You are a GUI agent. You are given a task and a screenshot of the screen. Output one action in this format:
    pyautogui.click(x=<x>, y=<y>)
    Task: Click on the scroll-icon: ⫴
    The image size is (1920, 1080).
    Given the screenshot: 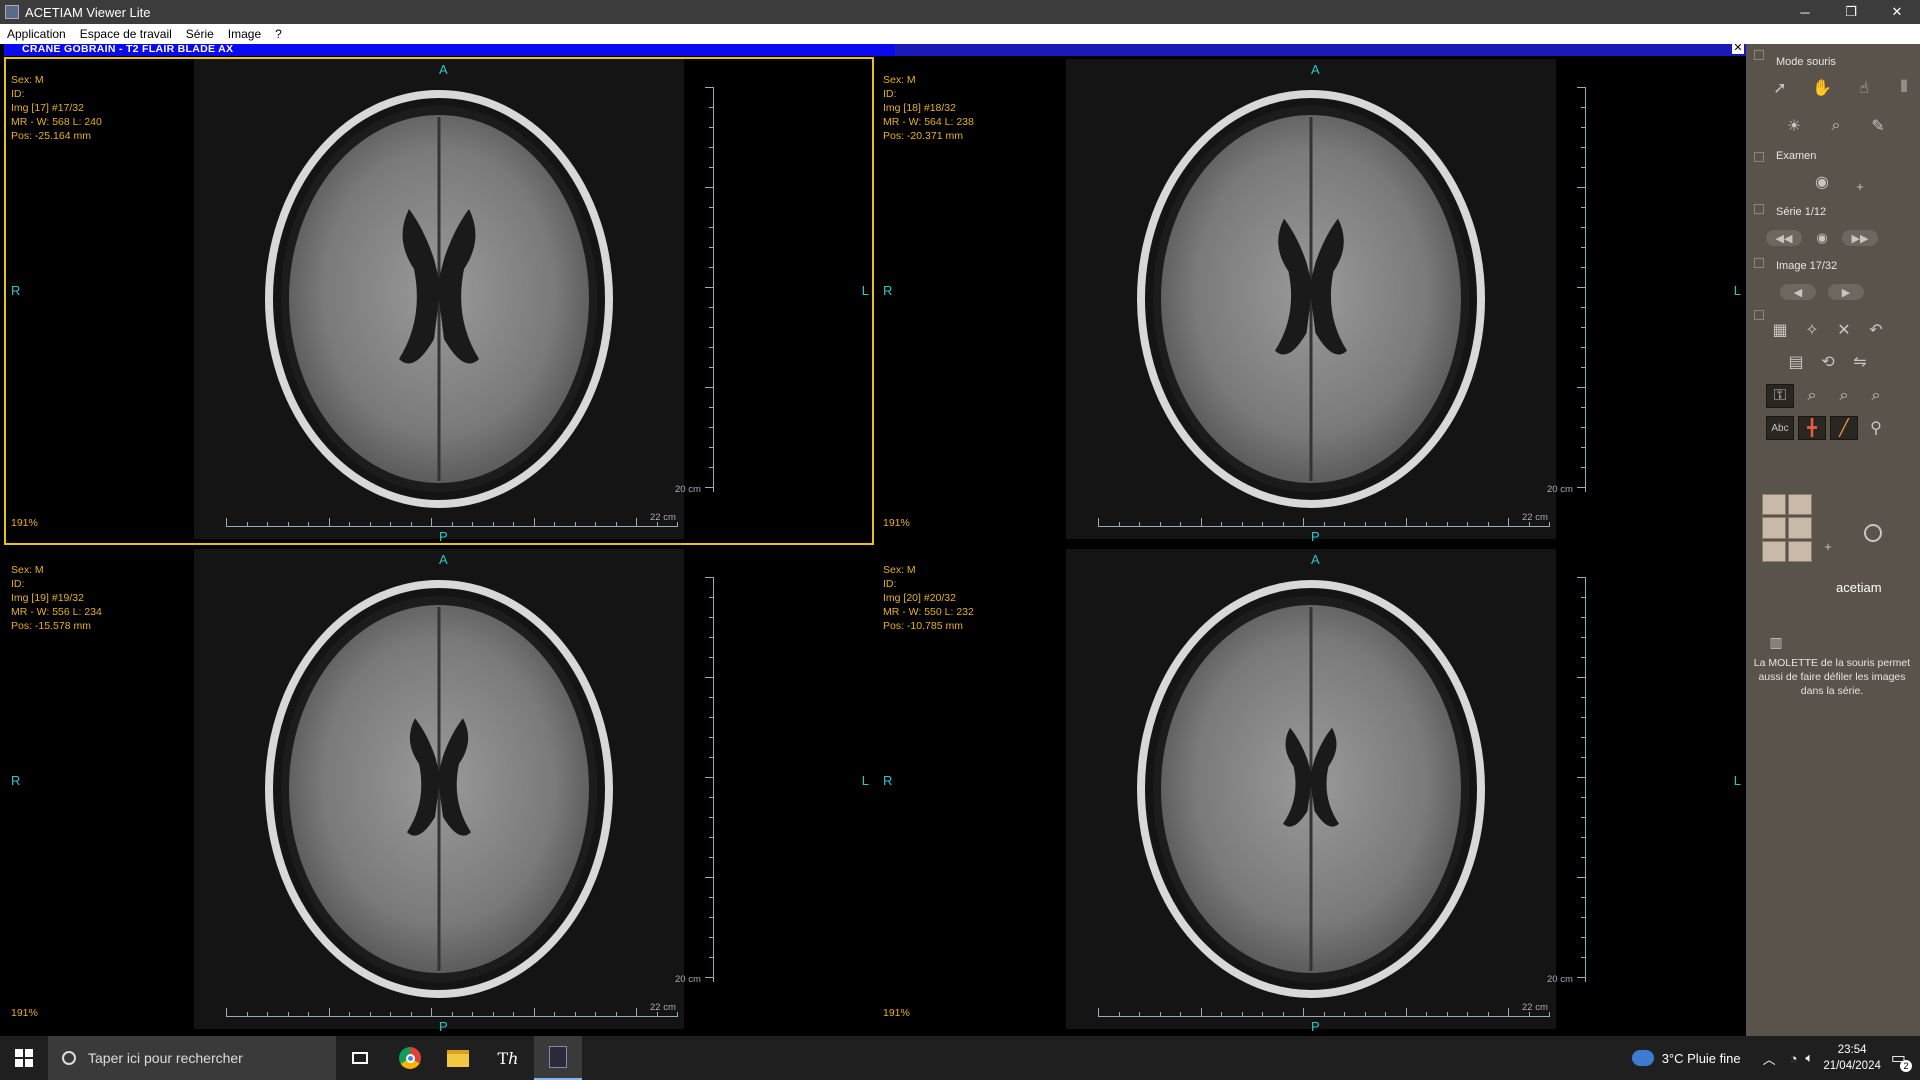 What is the action you would take?
    pyautogui.click(x=1904, y=88)
    